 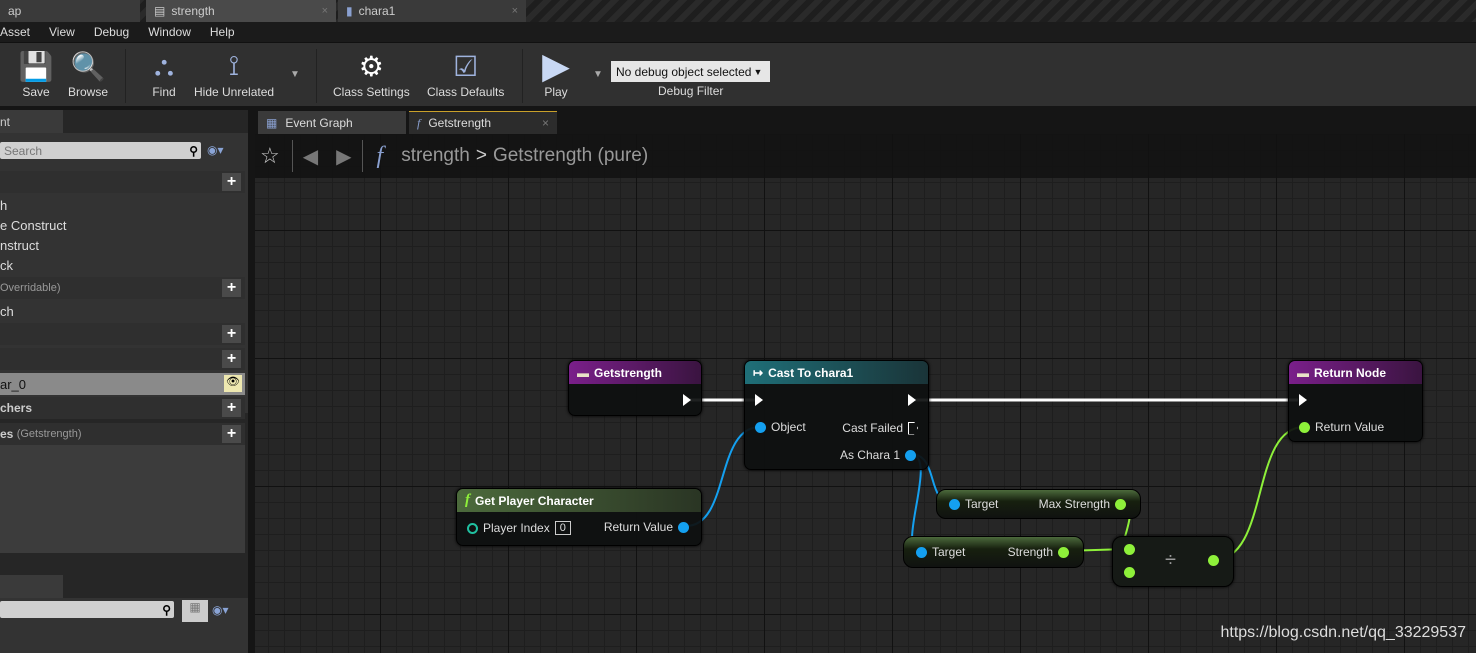 What do you see at coordinates (1129, 549) in the screenshot?
I see `input-a-pin` at bounding box center [1129, 549].